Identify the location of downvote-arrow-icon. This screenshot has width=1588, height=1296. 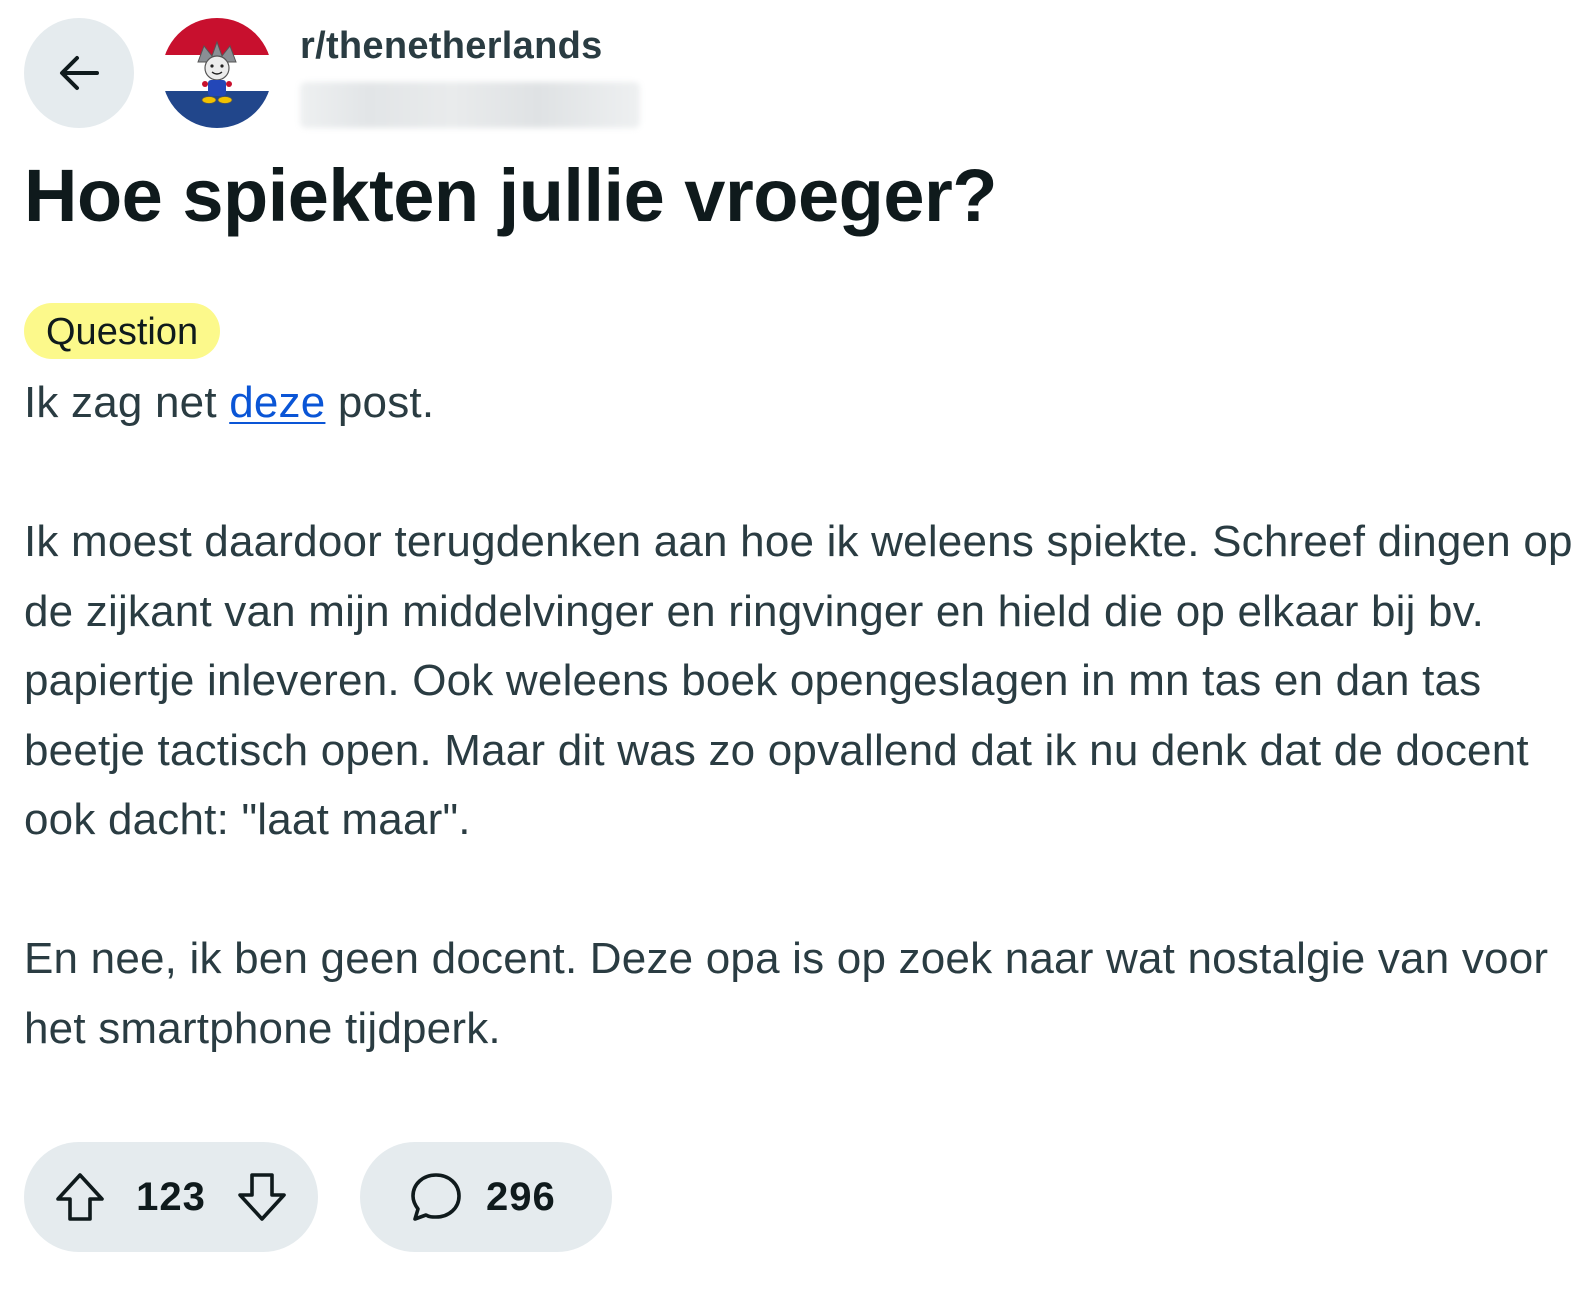
(262, 1197).